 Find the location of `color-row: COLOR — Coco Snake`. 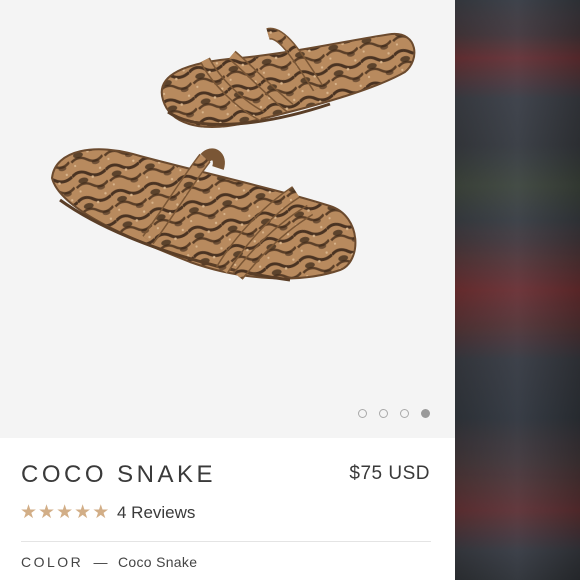

color-row: COLOR — Coco Snake is located at coordinates (109, 562).